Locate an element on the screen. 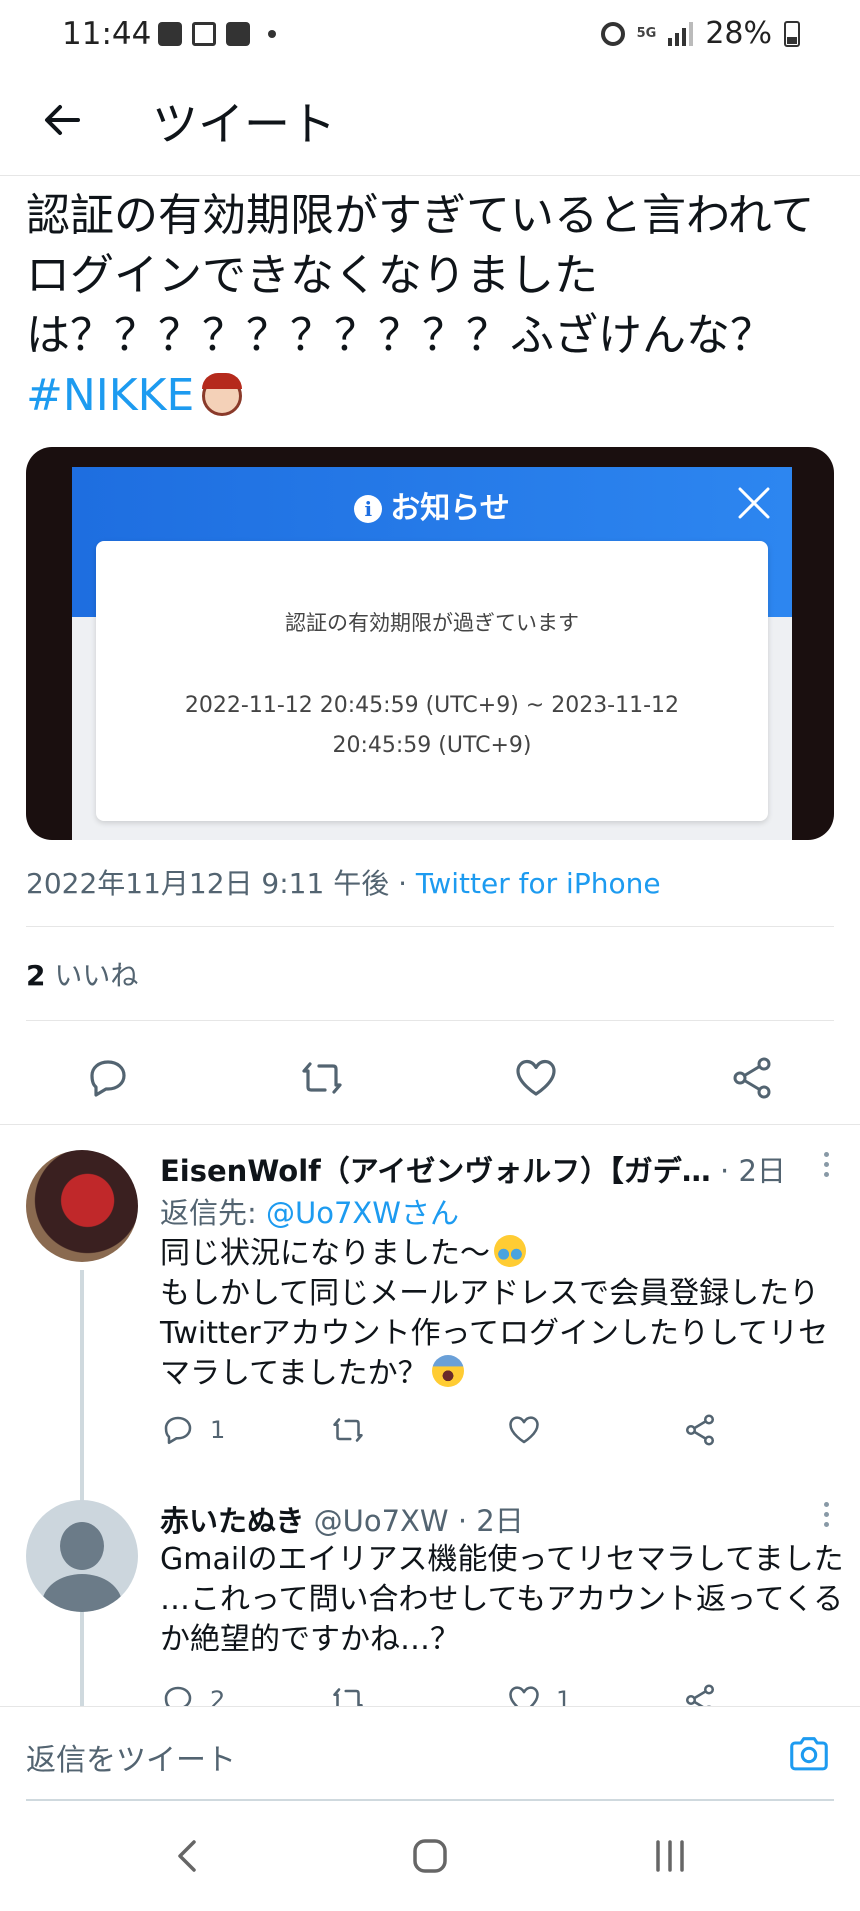 Image resolution: width=860 pixels, height=1911 pixels. status-time: 11:44 is located at coordinates (107, 34).